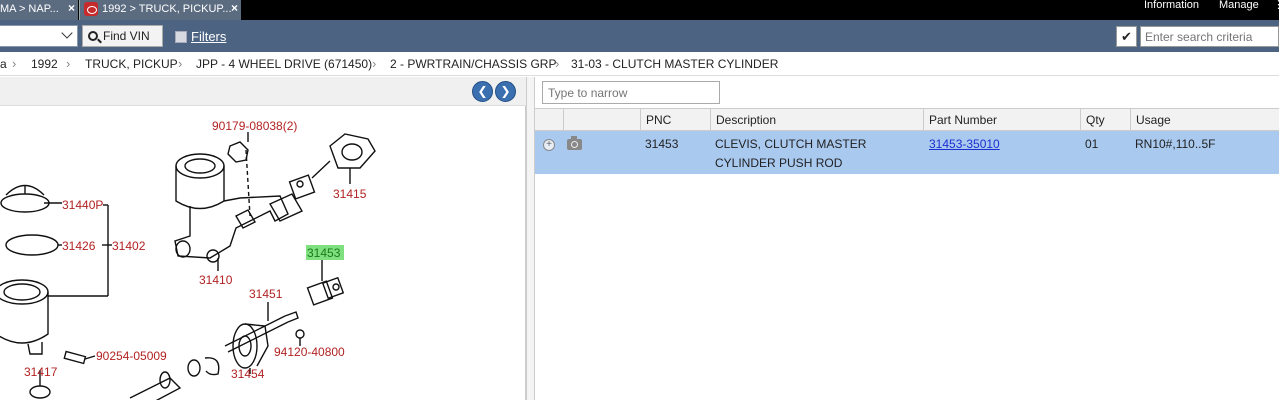 The image size is (1279, 400). What do you see at coordinates (675, 120) in the screenshot?
I see `header-pnc: PNC` at bounding box center [675, 120].